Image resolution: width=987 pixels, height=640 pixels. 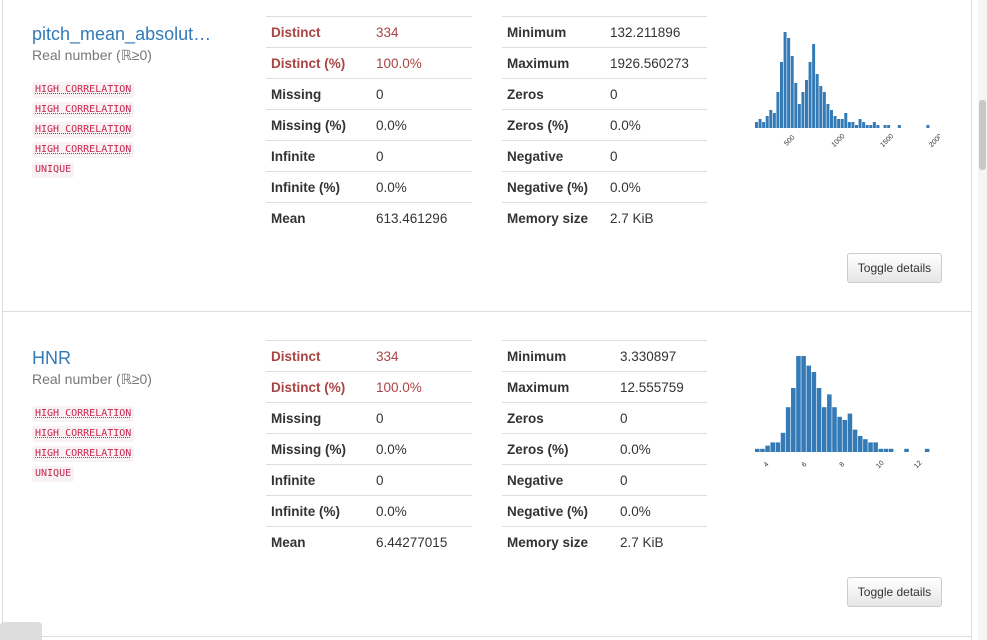 I want to click on stat-value: 1926.560273, so click(x=656, y=63).